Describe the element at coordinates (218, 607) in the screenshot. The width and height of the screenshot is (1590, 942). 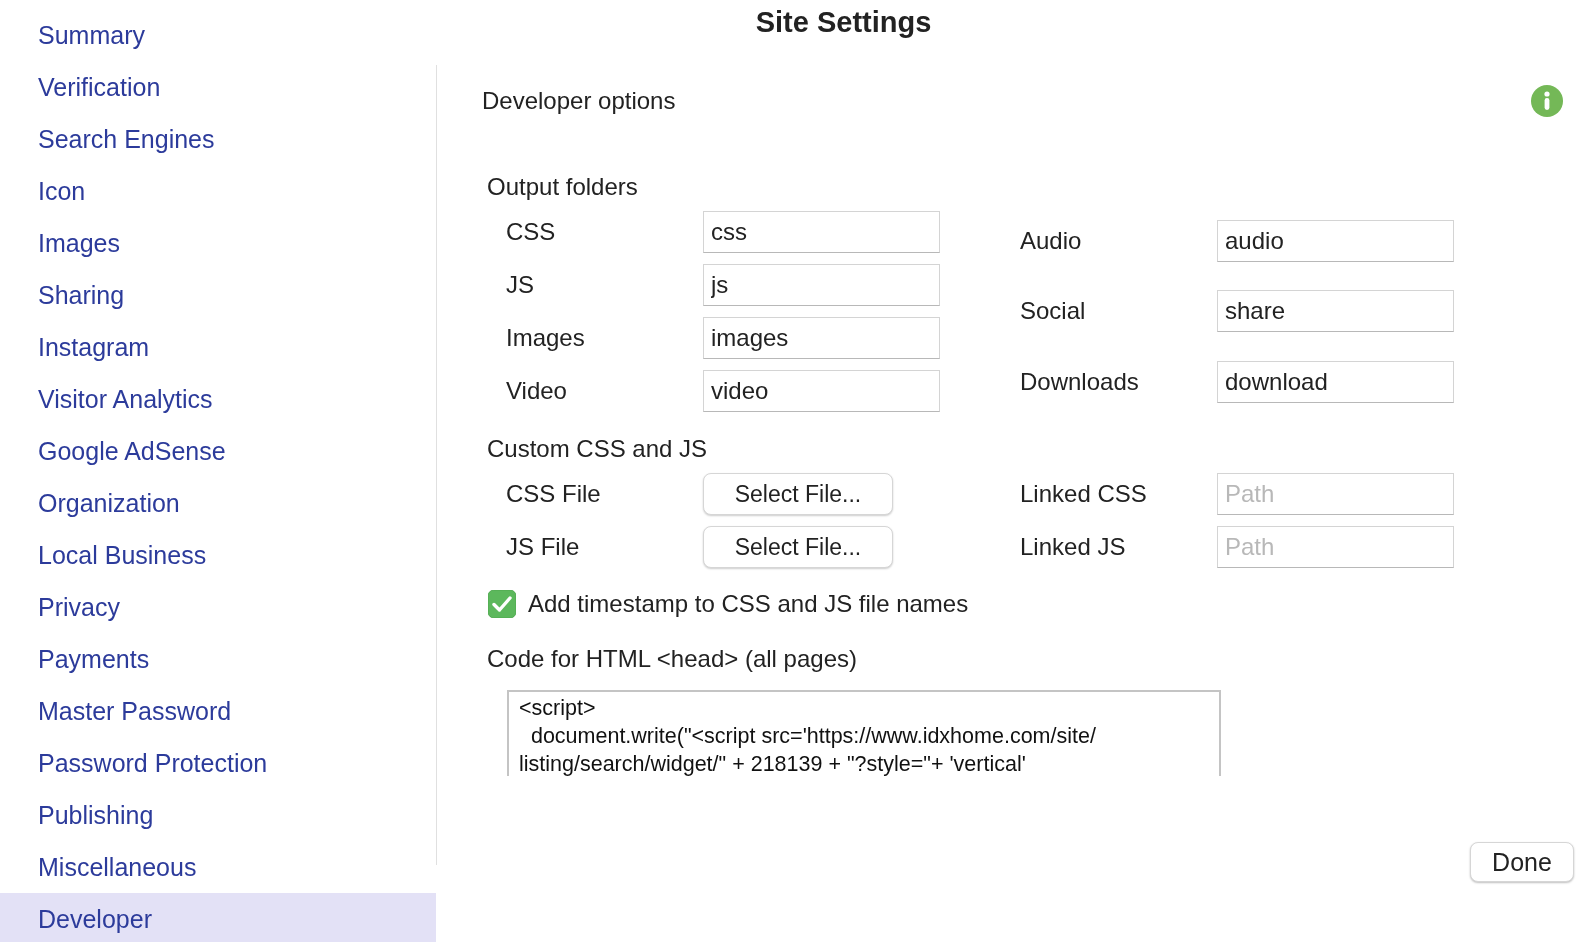
I see `sidebar-item: Privacy` at that location.